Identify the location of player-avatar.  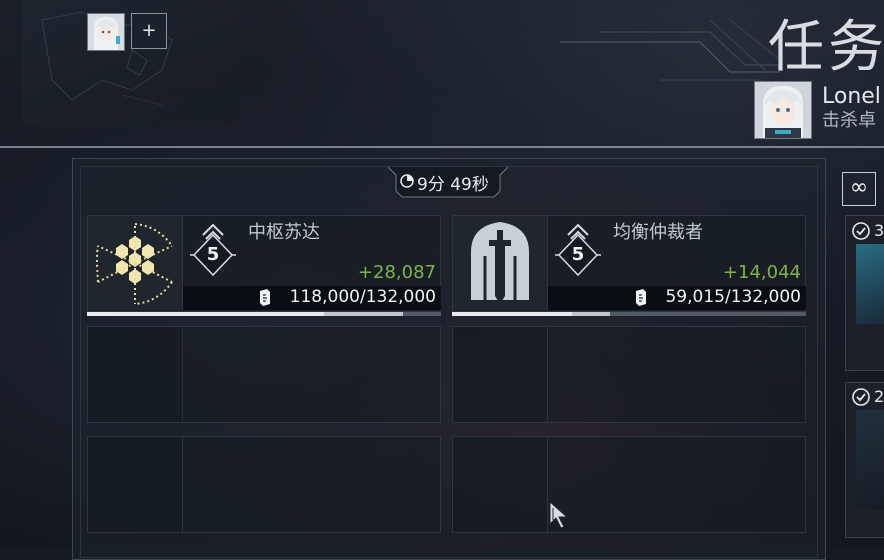
(783, 110).